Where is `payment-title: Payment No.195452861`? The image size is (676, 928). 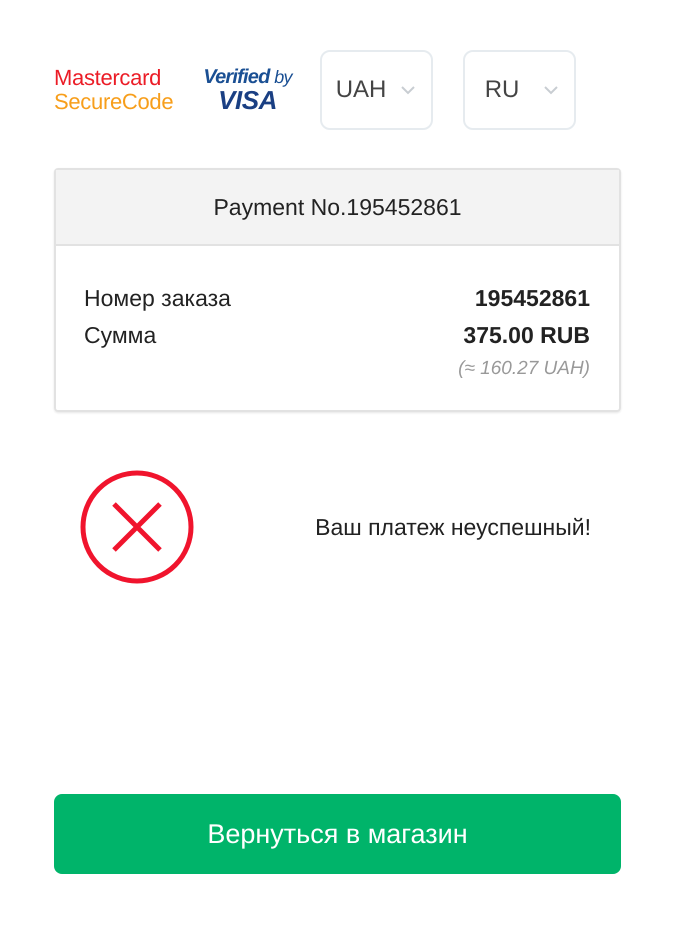 payment-title: Payment No.195452861 is located at coordinates (337, 207).